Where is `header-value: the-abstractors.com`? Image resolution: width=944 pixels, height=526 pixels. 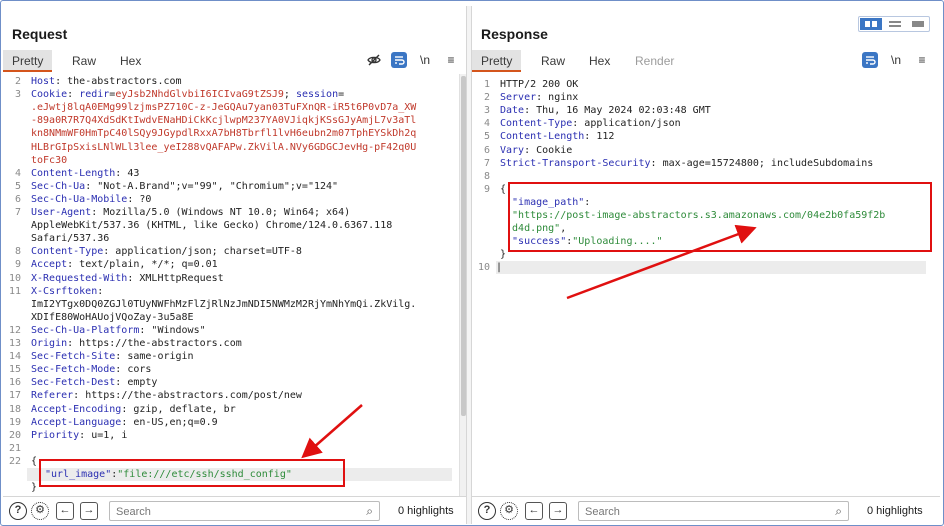
header-value: the-abstractors.com is located at coordinates (121, 81).